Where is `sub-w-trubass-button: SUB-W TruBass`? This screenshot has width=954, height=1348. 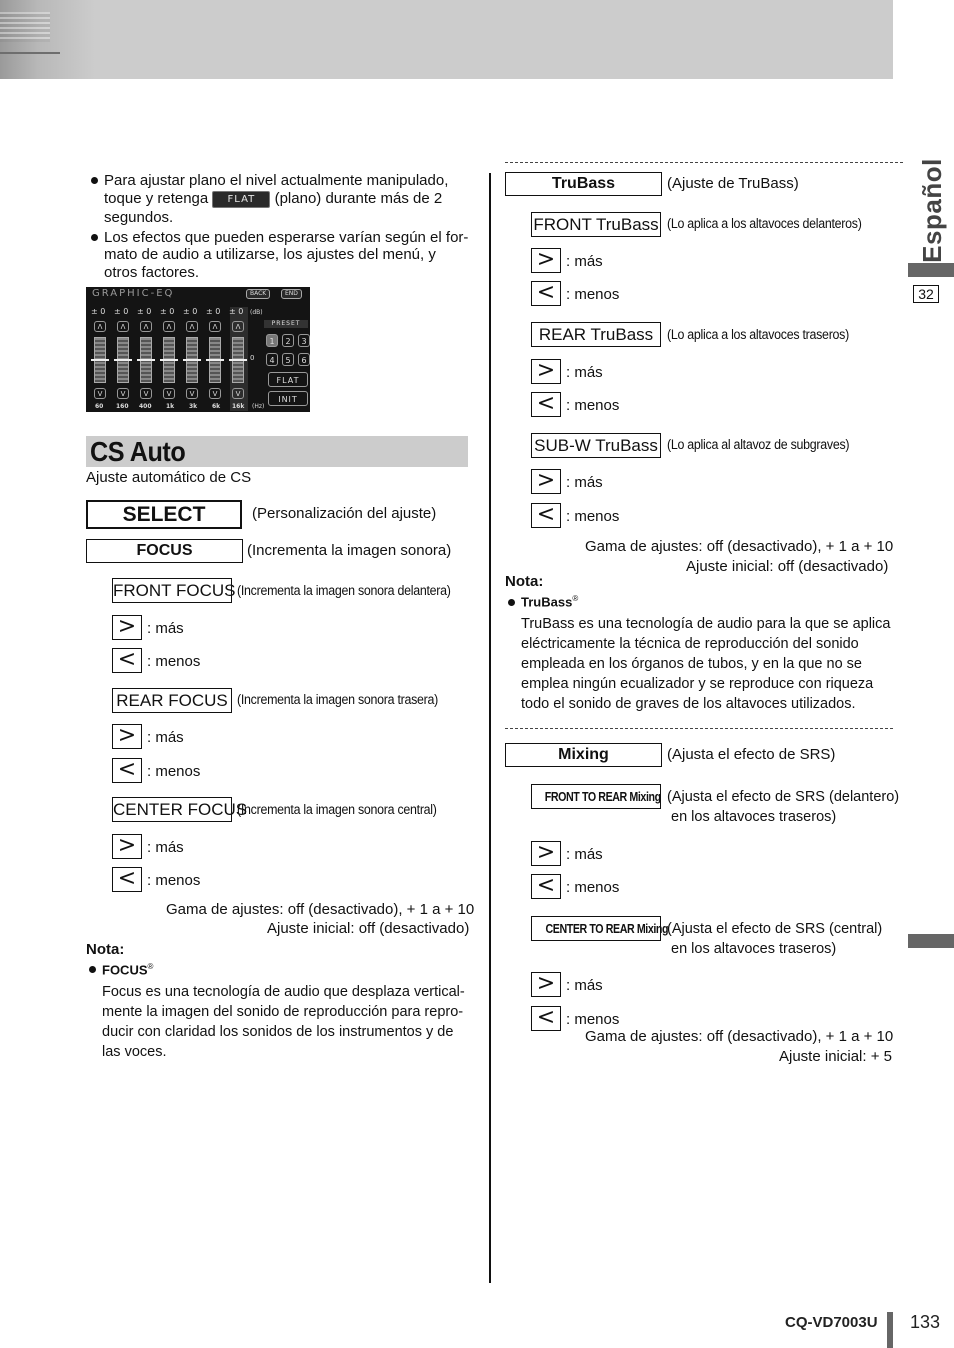 sub-w-trubass-button: SUB-W TruBass is located at coordinates (596, 445).